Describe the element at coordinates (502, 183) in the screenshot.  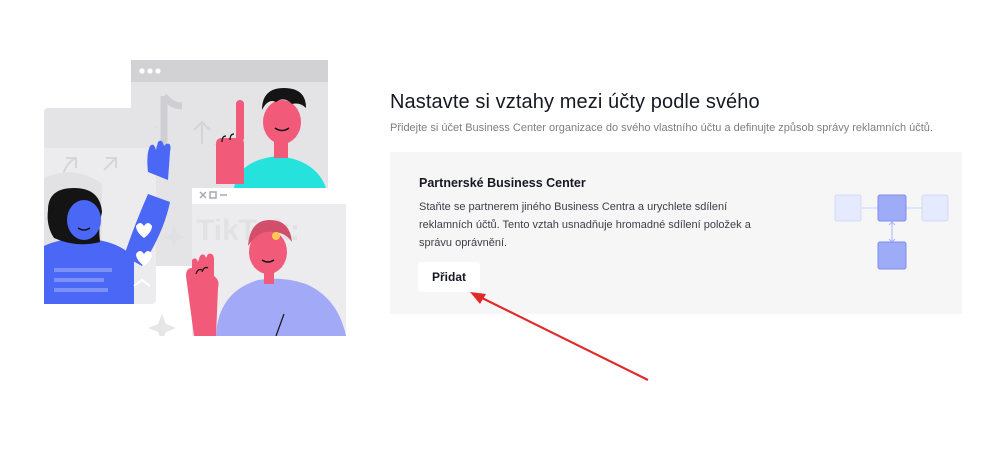
I see `card-title: Partnerské Business Center` at that location.